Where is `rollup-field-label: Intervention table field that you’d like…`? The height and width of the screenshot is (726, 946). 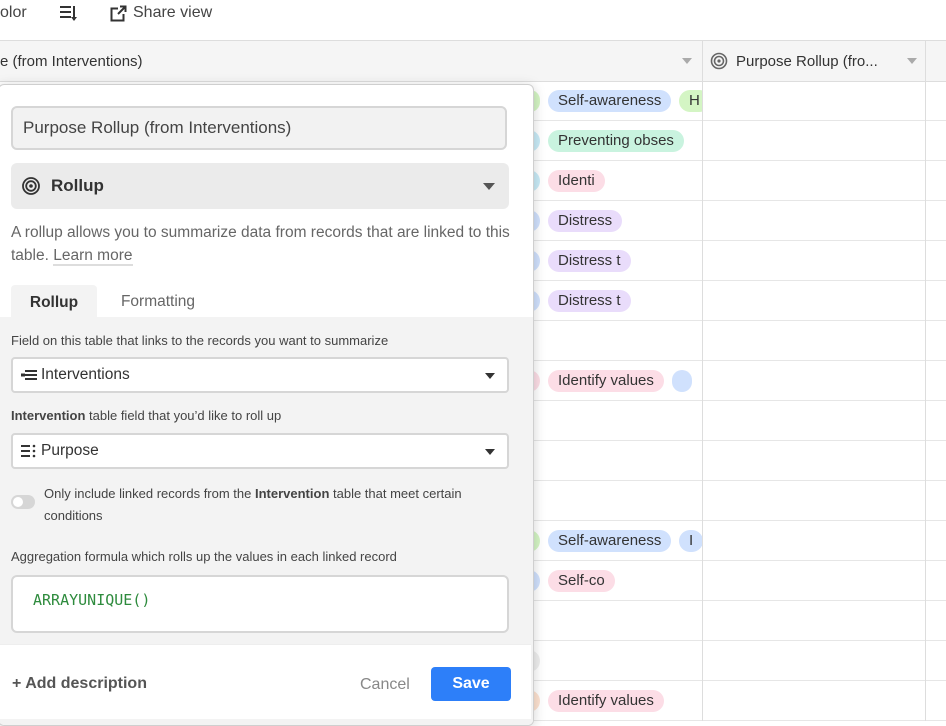 rollup-field-label: Intervention table field that you’d like… is located at coordinates (146, 415).